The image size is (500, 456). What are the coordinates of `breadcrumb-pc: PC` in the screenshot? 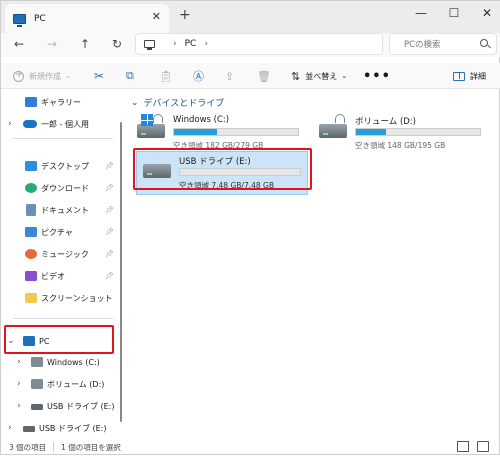 It's located at (191, 44).